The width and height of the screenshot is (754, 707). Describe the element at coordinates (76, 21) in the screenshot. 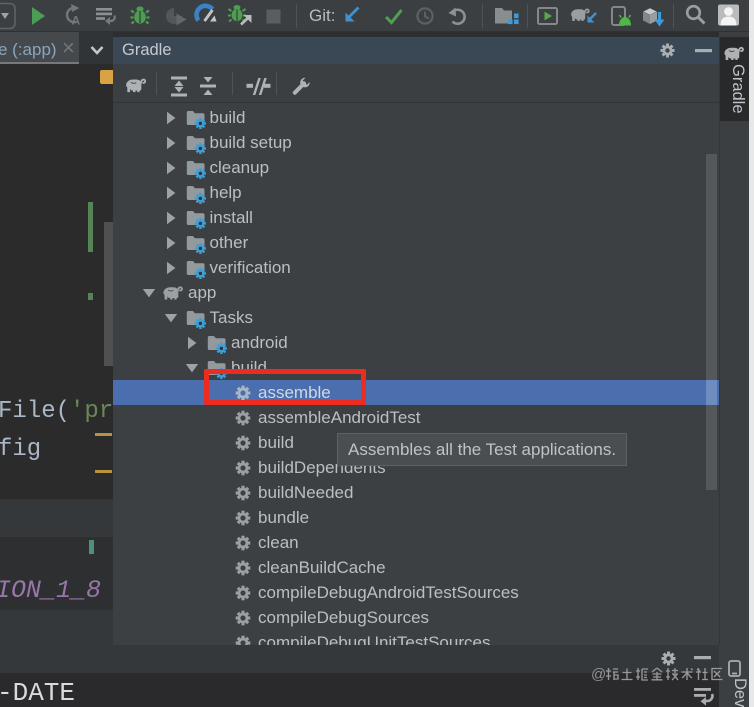

I see `svg-text: A` at that location.